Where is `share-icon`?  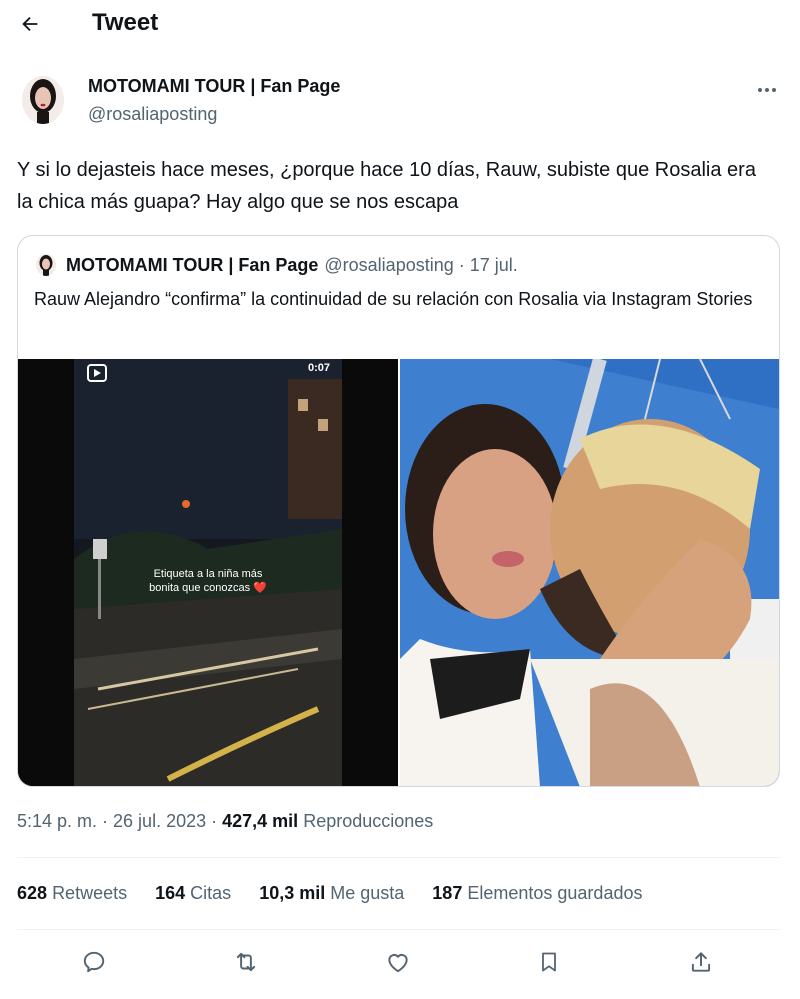
share-icon is located at coordinates (701, 962).